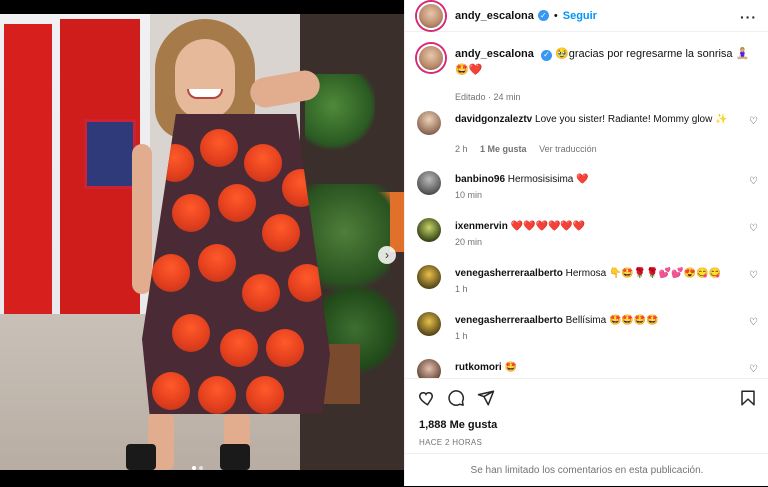 The image size is (768, 487). I want to click on comment-username: davidgonzaleztv, so click(493, 119).